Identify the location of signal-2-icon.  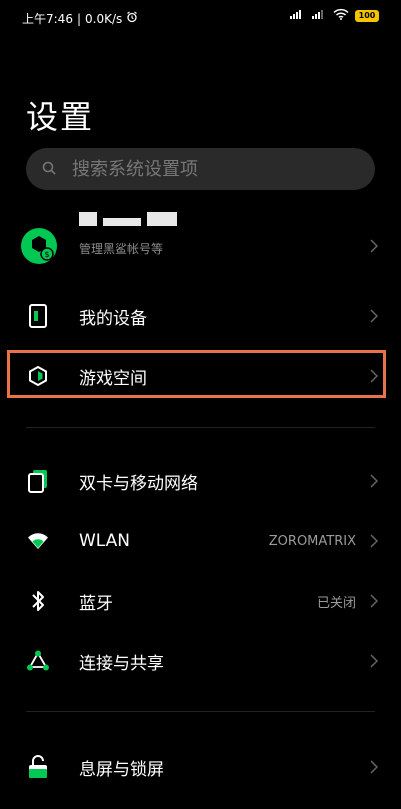
(319, 15).